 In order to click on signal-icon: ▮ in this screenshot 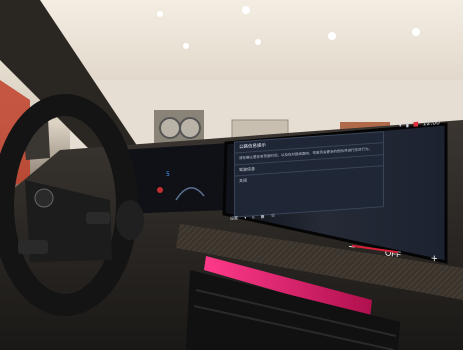, I will do `click(407, 125)`.